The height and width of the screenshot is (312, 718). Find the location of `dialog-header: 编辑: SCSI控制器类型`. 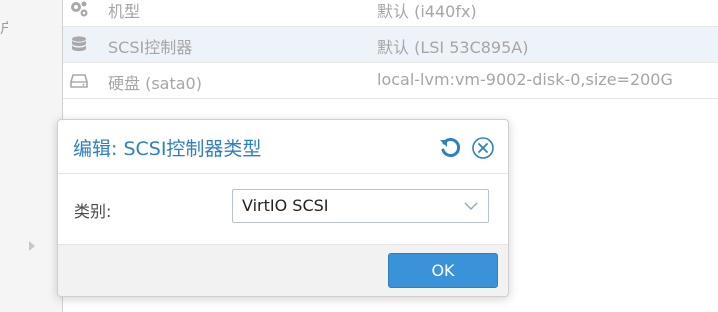

dialog-header: 编辑: SCSI控制器类型 is located at coordinates (283, 147).